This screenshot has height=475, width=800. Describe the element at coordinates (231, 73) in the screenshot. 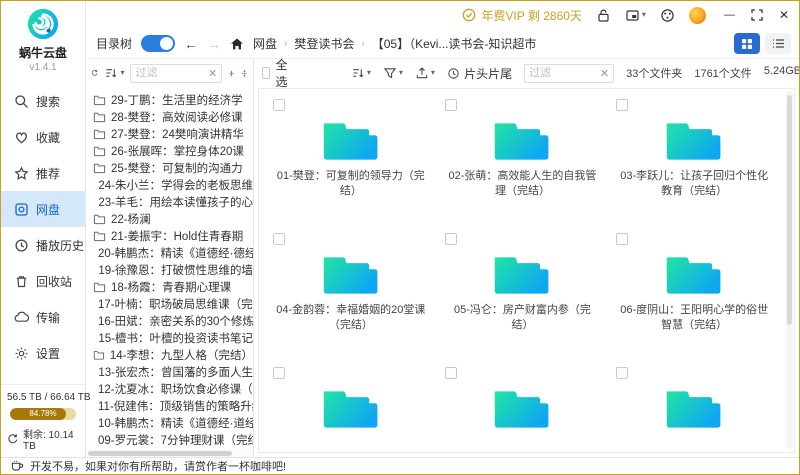

I see `collapse-all-icon` at that location.